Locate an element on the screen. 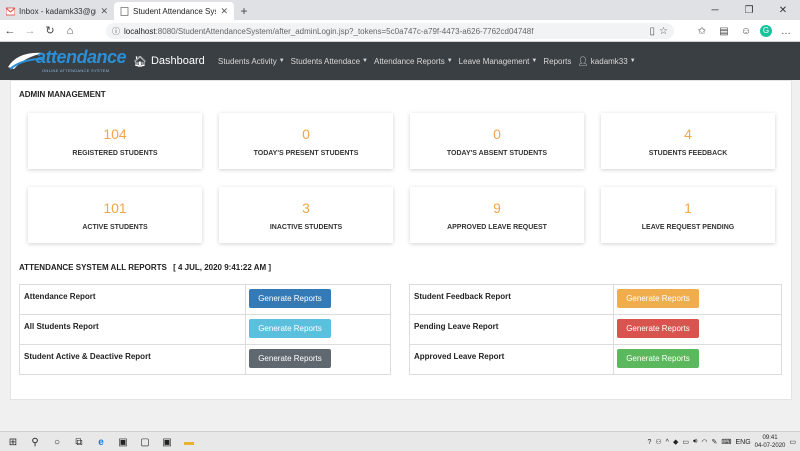 The image size is (800, 451). search-icon: ⚲ is located at coordinates (35, 442).